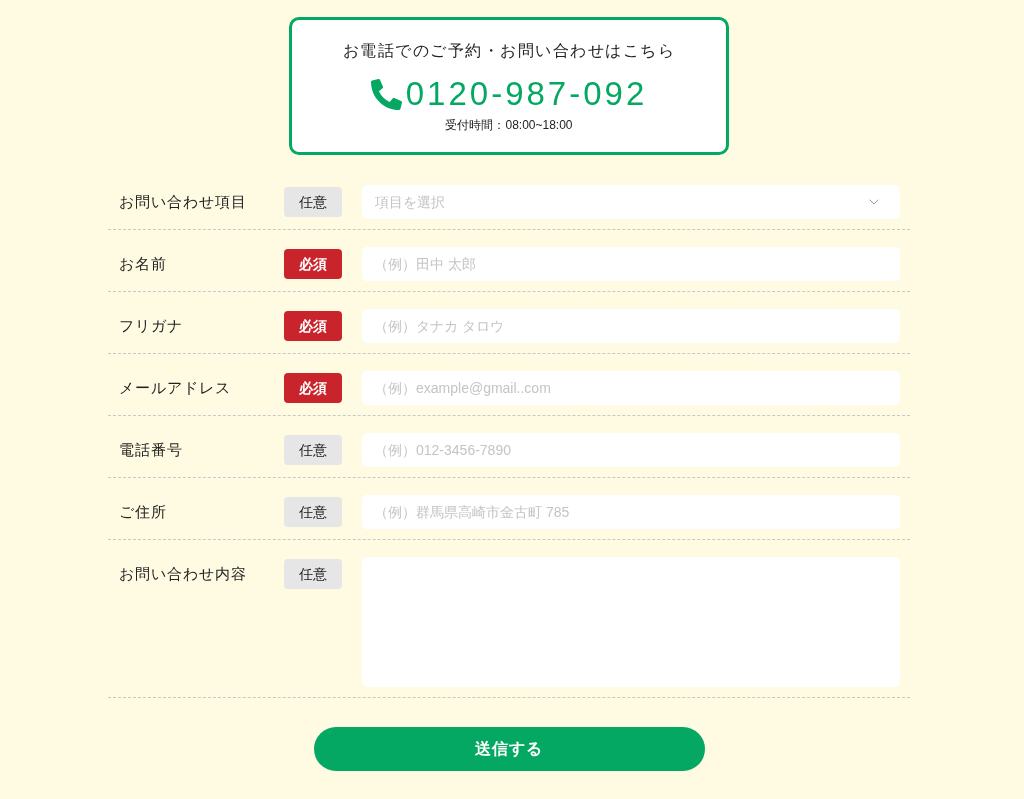  Describe the element at coordinates (526, 94) in the screenshot. I see `phone-number: 0120-987-092` at that location.